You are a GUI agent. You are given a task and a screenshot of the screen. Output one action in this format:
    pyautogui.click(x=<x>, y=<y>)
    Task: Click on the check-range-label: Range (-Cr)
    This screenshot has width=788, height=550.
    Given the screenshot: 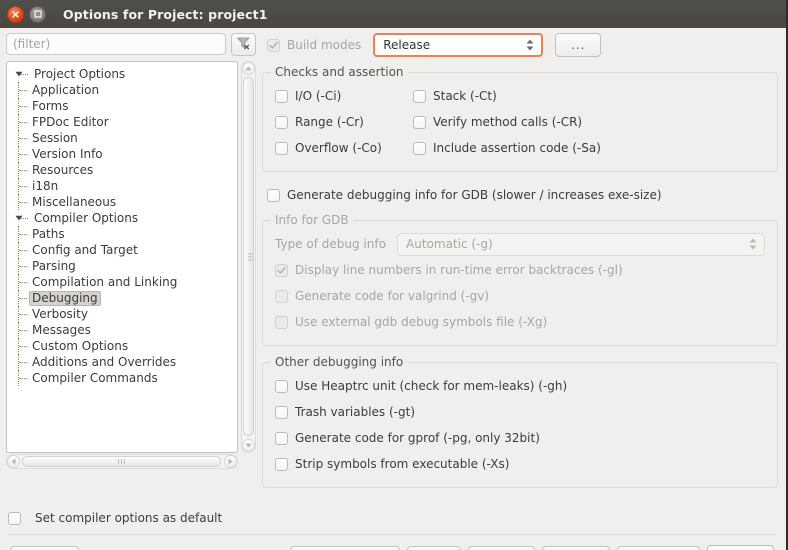 What is the action you would take?
    pyautogui.click(x=329, y=122)
    